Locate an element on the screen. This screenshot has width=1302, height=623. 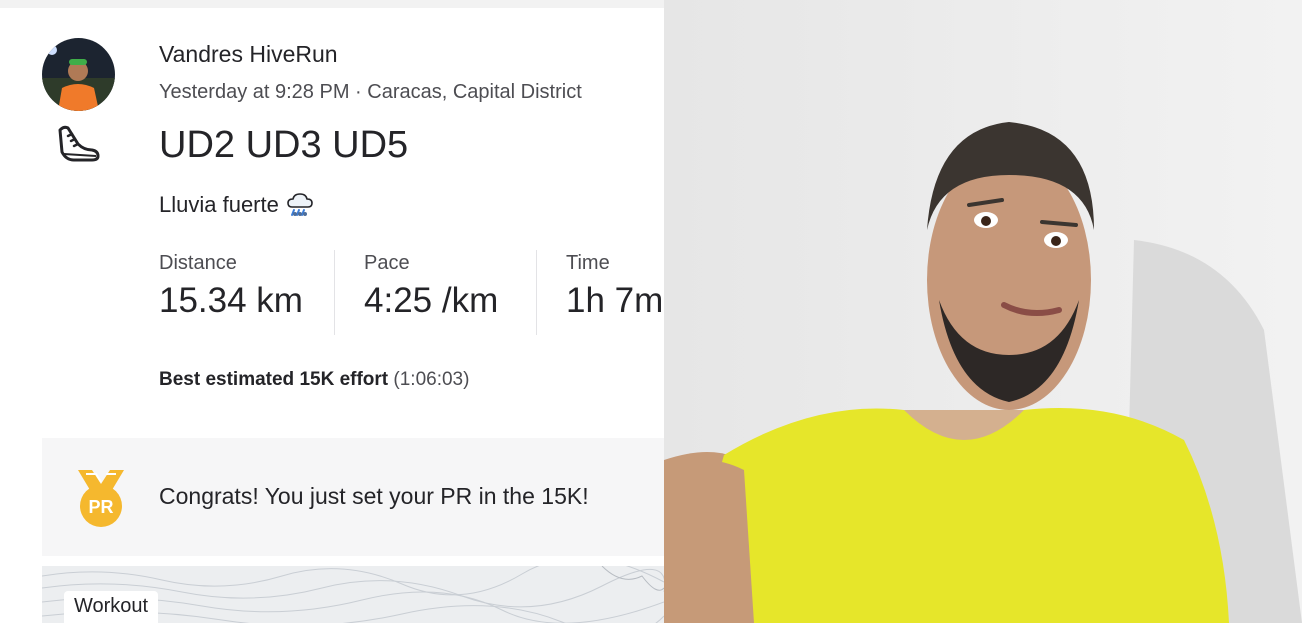
route-map: Workout is located at coordinates (353, 594).